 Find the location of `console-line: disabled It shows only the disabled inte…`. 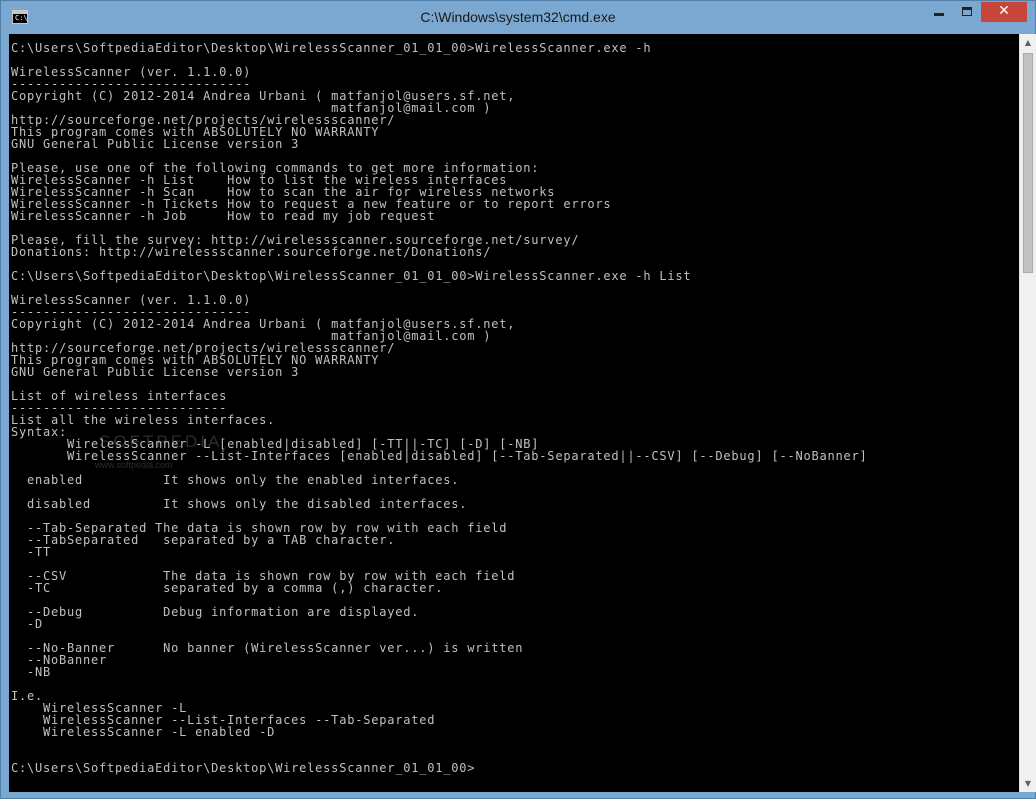

console-line: disabled It shows only the disabled inte… is located at coordinates (239, 504).